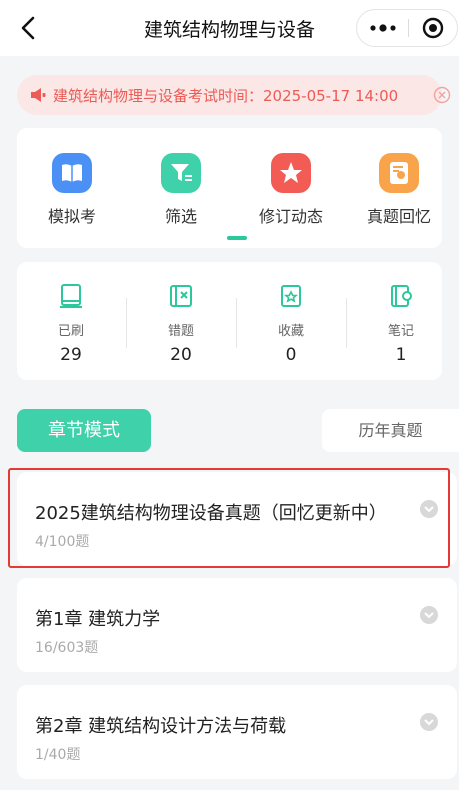  I want to click on exam-notice-bar: 建筑结构物理与设备考试时间：2025-05-17 14:00, so click(234, 95).